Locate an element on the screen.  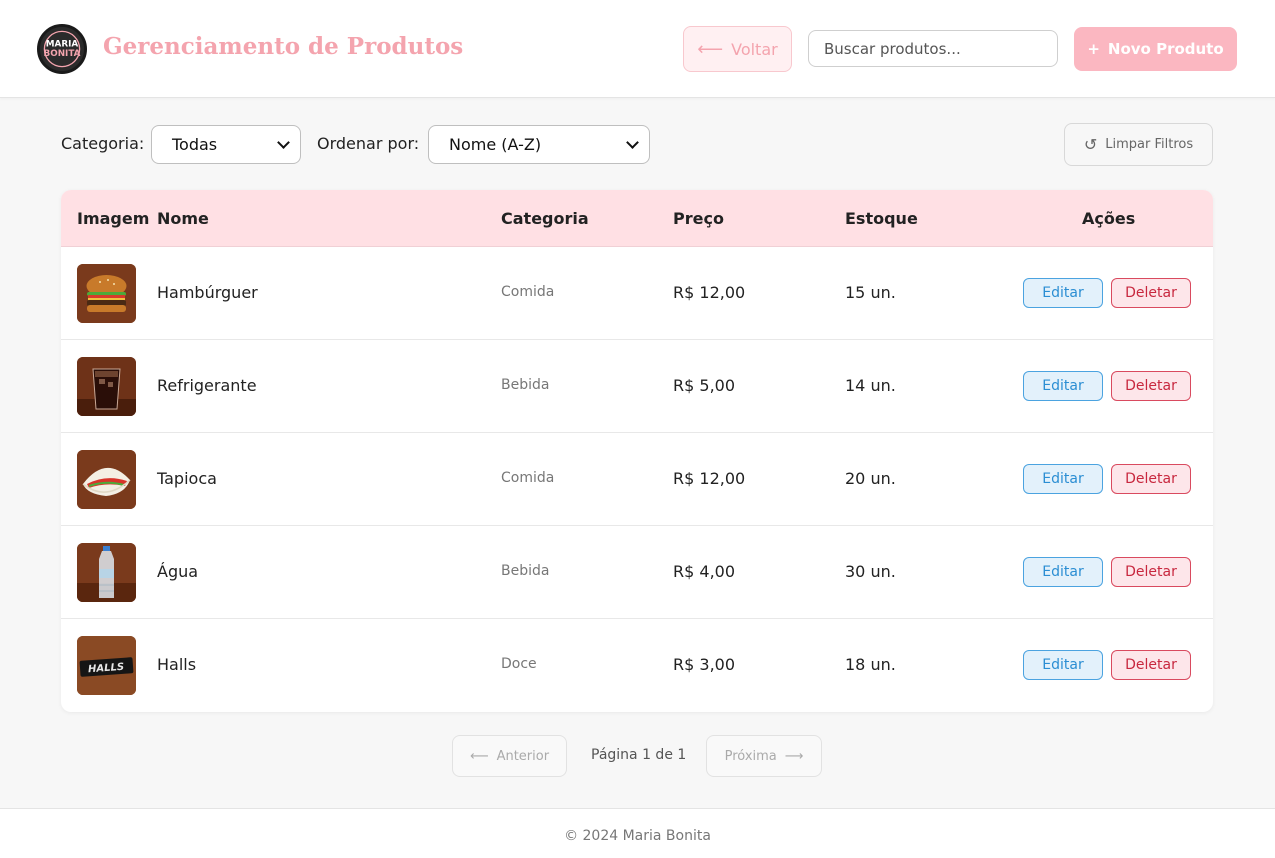
copyright-text: © 2024 Maria Bonita is located at coordinates (637, 836).